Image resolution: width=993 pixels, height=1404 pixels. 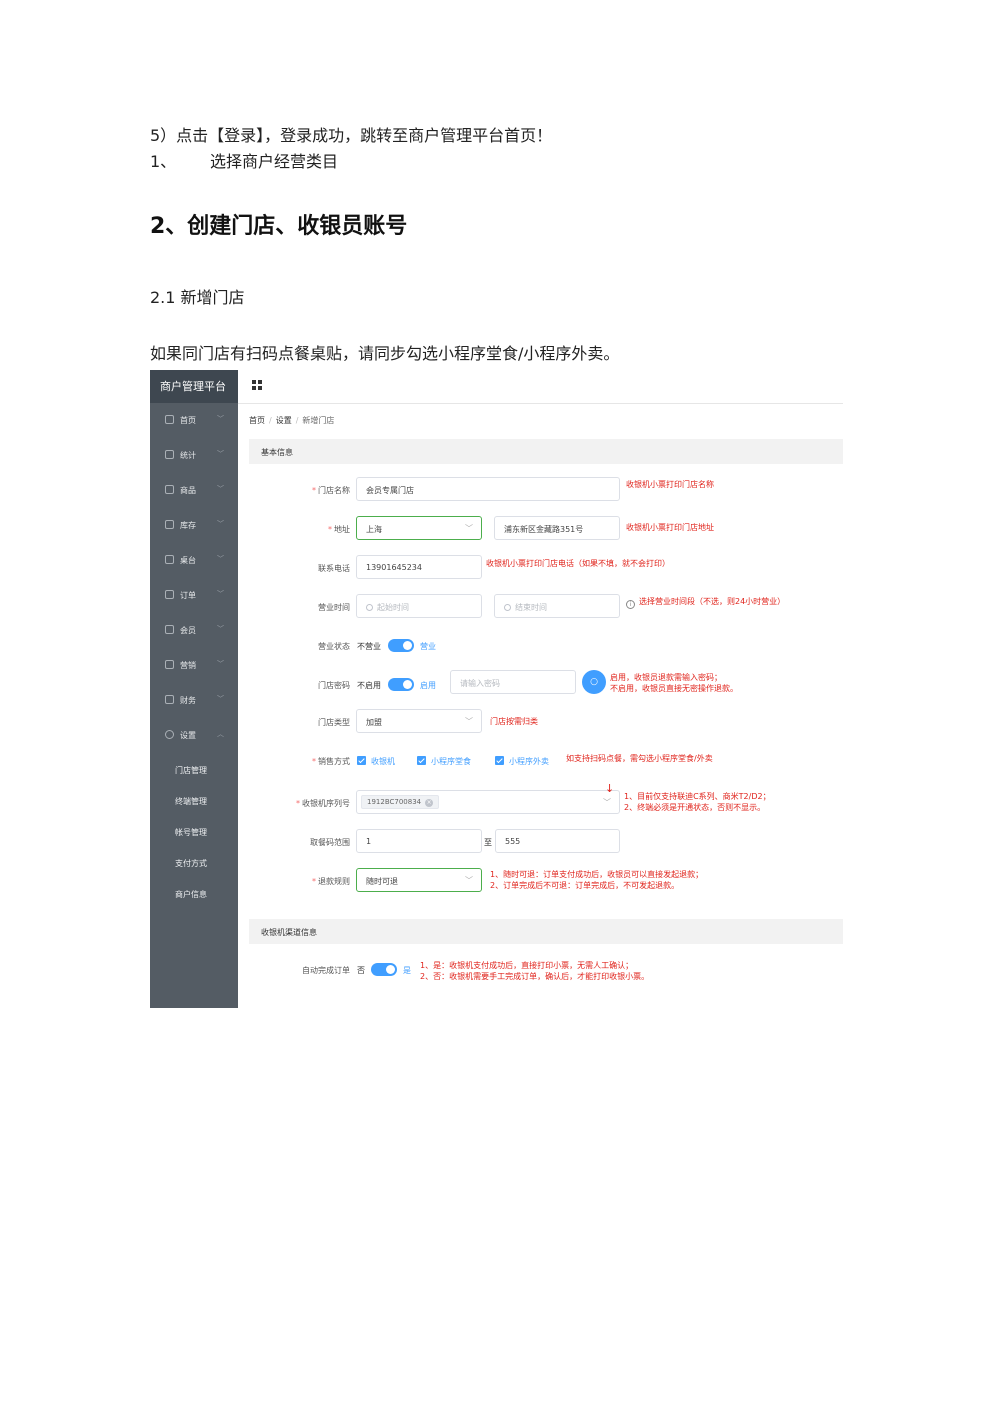 What do you see at coordinates (639, 758) in the screenshot?
I see `sales-note: 如支持扫码点餐，需勾选小程序堂食/外卖` at bounding box center [639, 758].